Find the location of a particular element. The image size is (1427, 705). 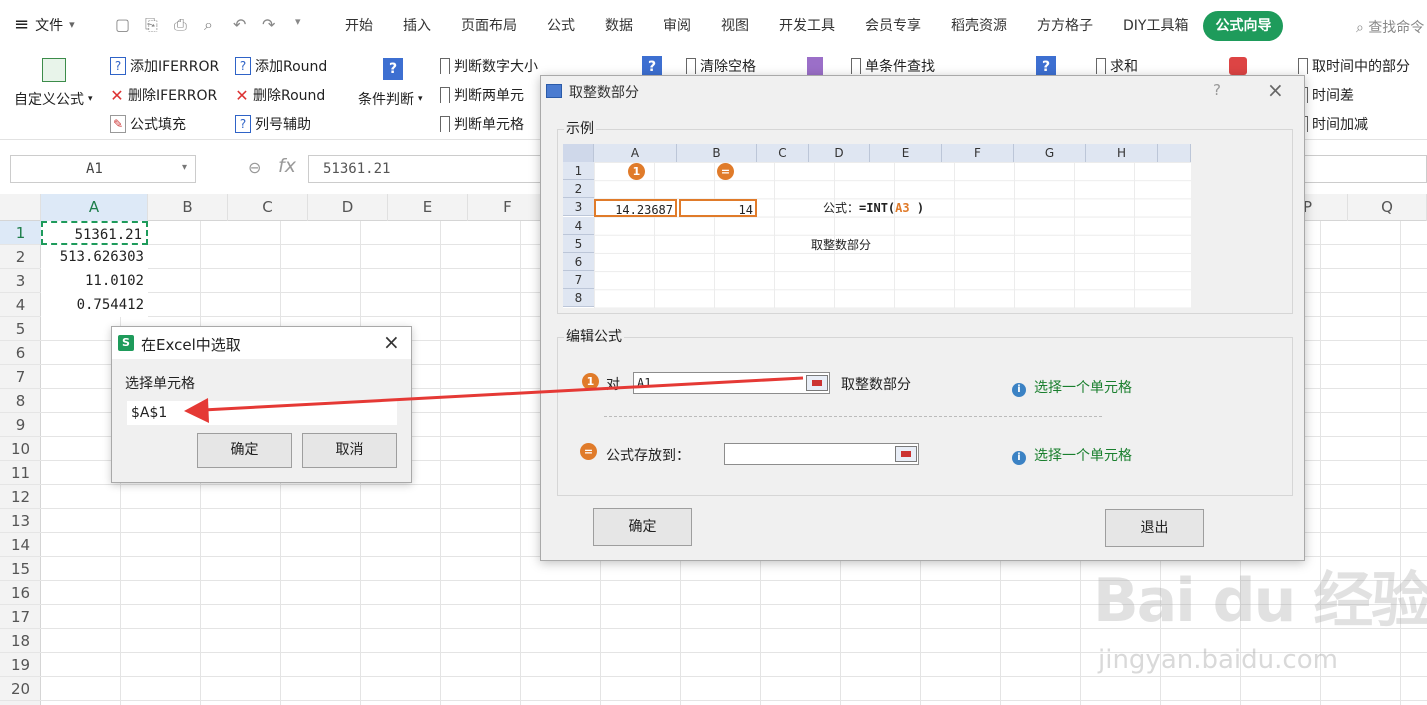

annotation-arrow is located at coordinates (494, 399).